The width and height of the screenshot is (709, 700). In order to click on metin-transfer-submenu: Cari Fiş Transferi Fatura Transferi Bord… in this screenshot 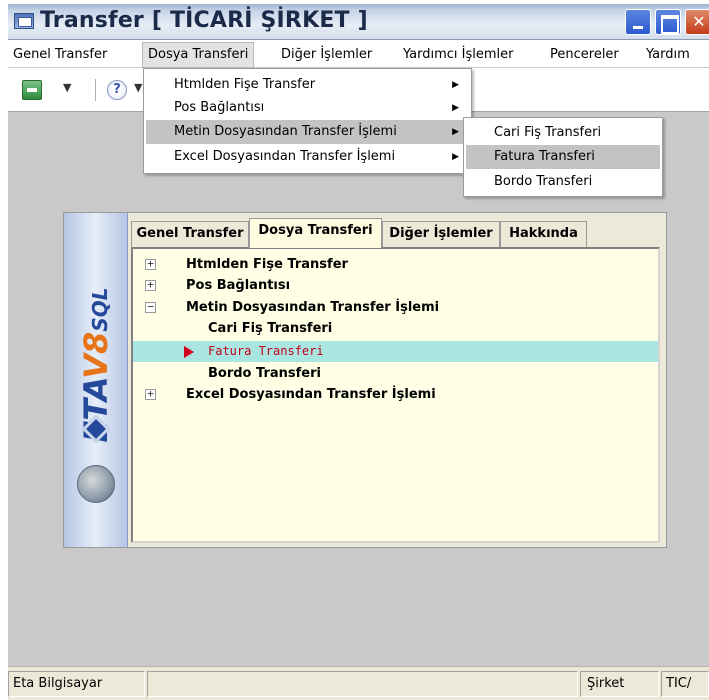, I will do `click(563, 157)`.